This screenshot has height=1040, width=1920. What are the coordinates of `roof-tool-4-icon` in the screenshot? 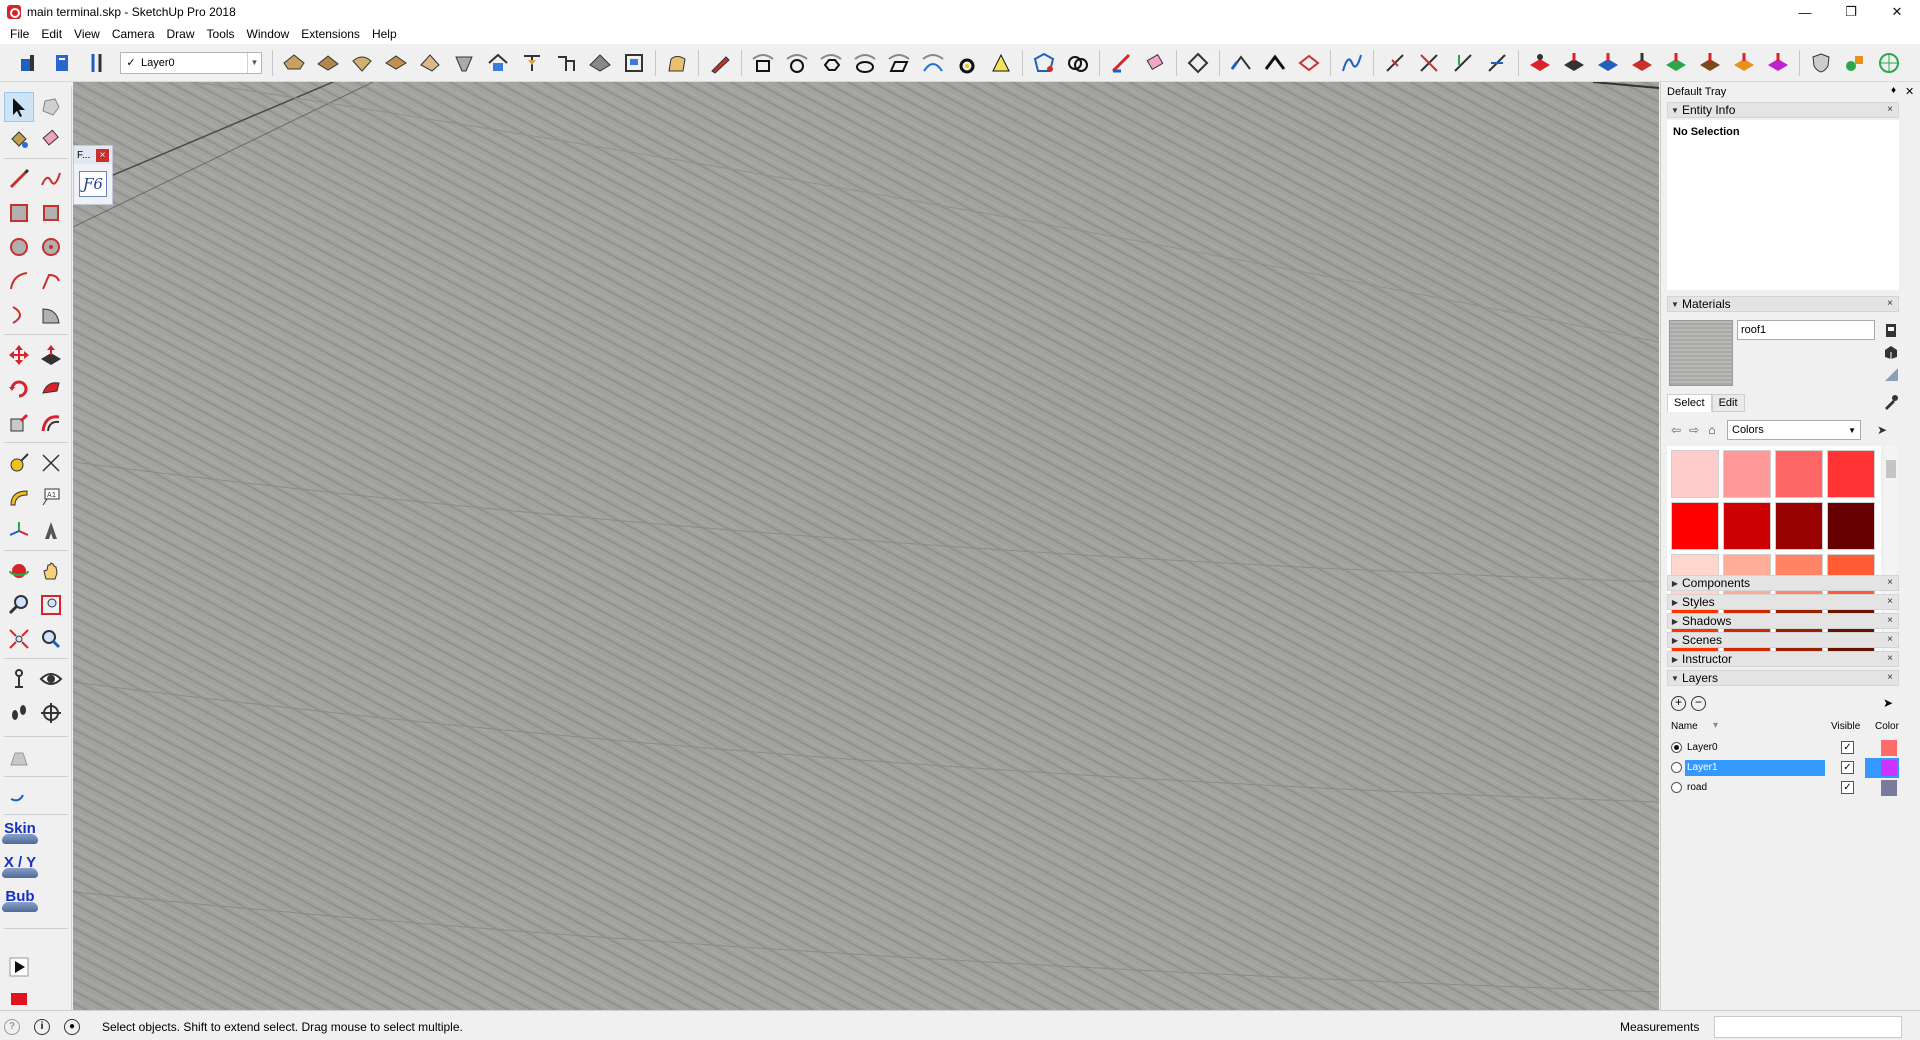 It's located at (396, 63).